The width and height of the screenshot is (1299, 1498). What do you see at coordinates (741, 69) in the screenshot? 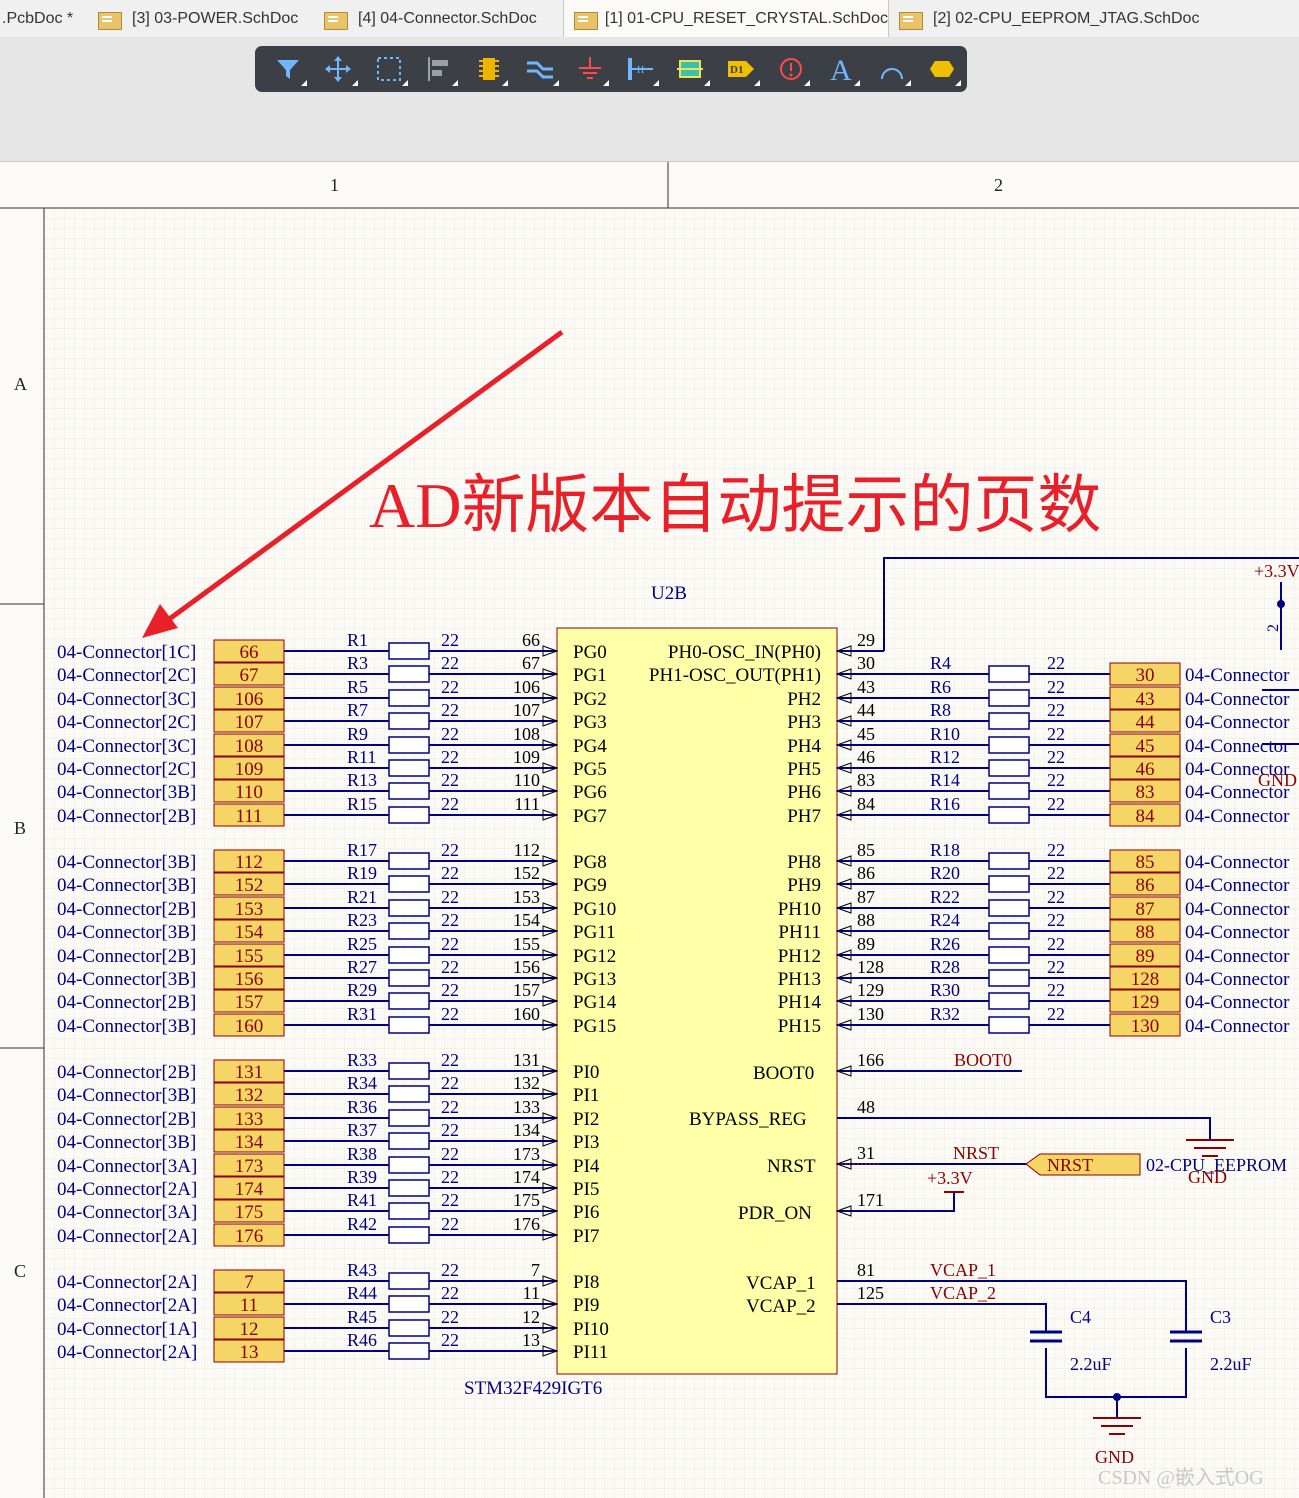
I see `part-button: D1` at bounding box center [741, 69].